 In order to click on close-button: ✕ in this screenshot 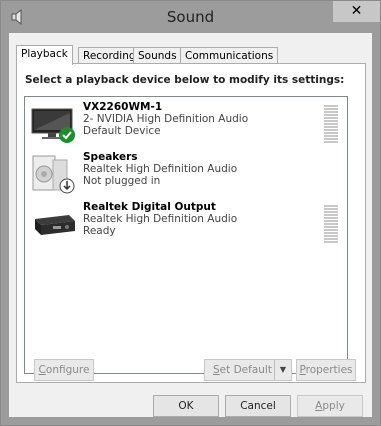, I will do `click(356, 11)`.